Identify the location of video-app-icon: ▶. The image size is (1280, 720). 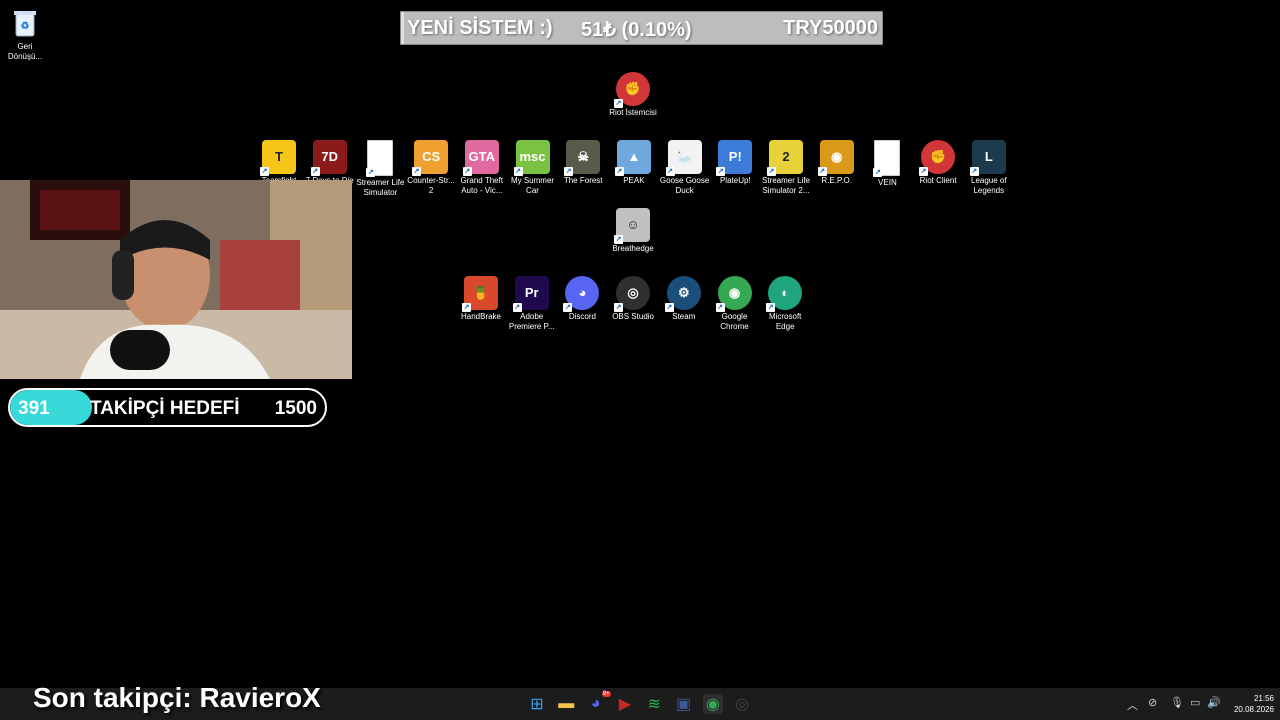
(625, 704).